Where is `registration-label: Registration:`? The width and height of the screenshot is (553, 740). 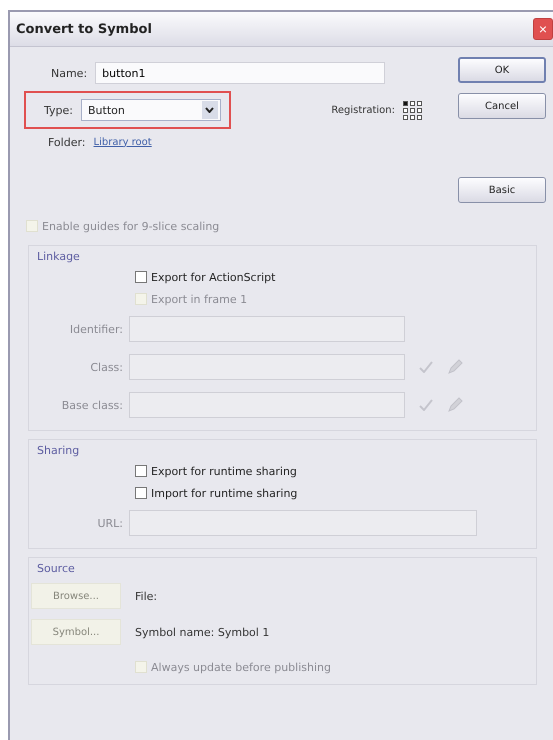 registration-label: Registration: is located at coordinates (363, 110).